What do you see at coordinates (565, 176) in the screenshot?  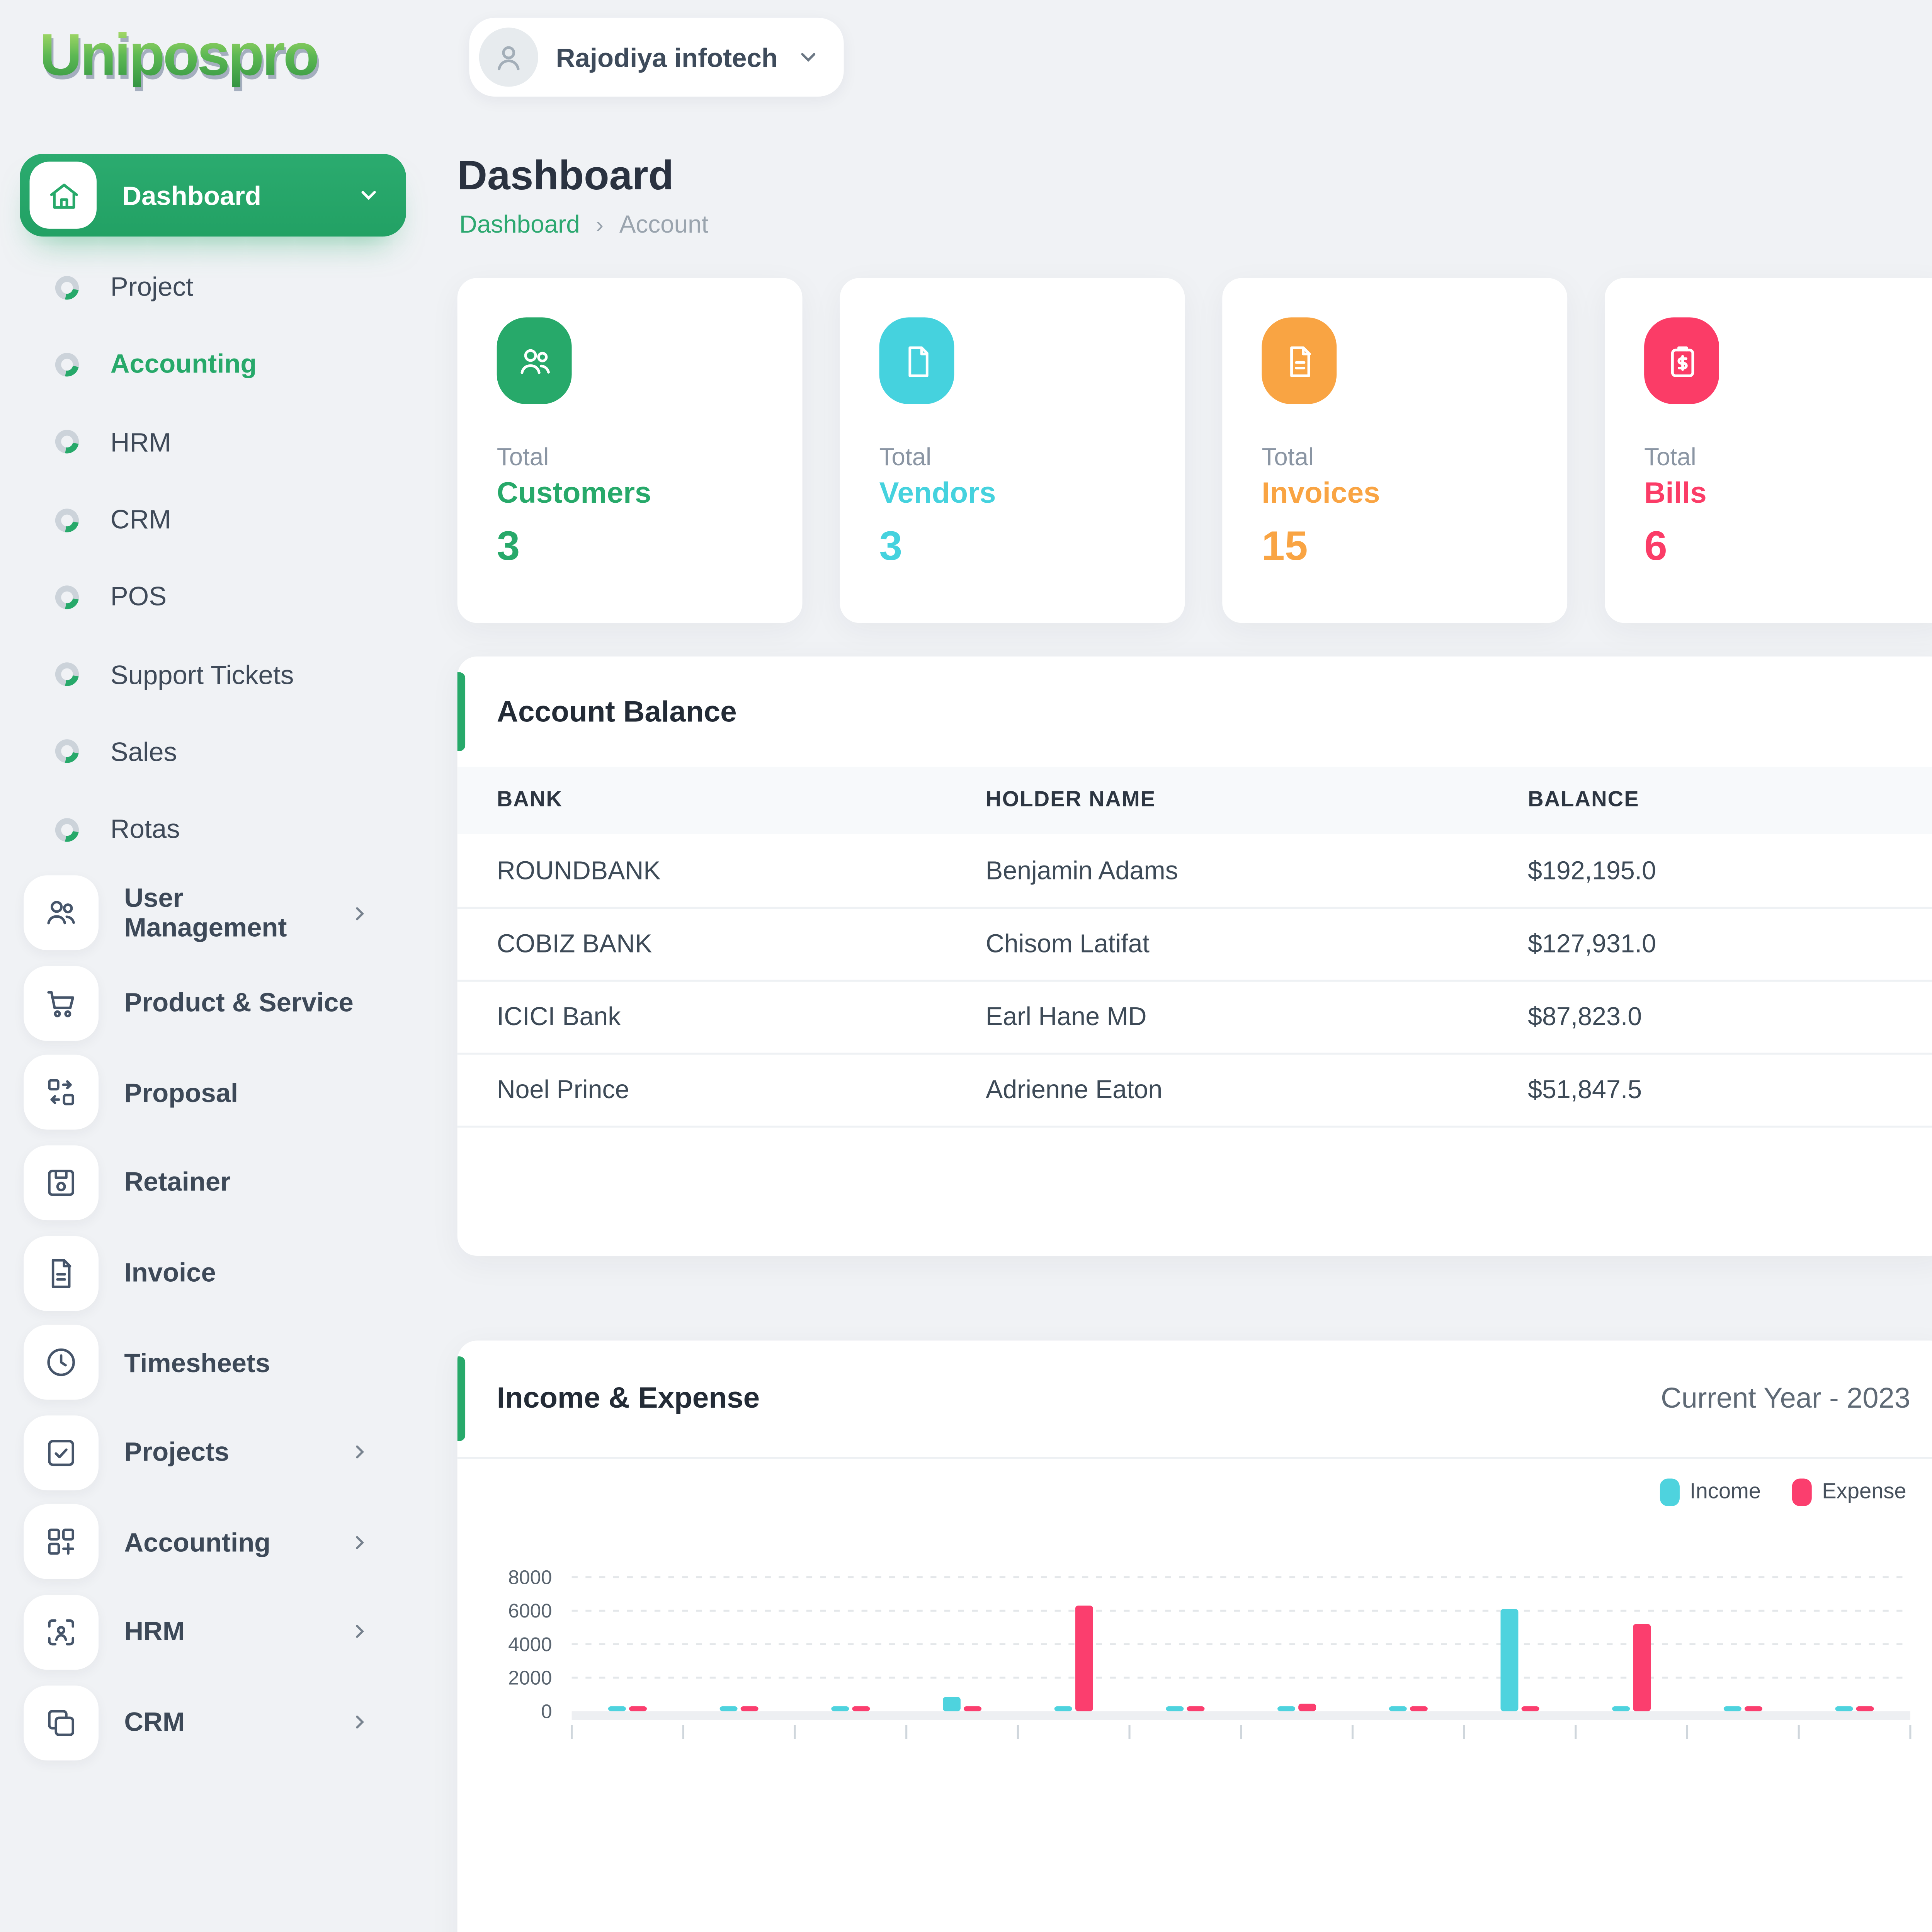 I see `page-title: Dashboard` at bounding box center [565, 176].